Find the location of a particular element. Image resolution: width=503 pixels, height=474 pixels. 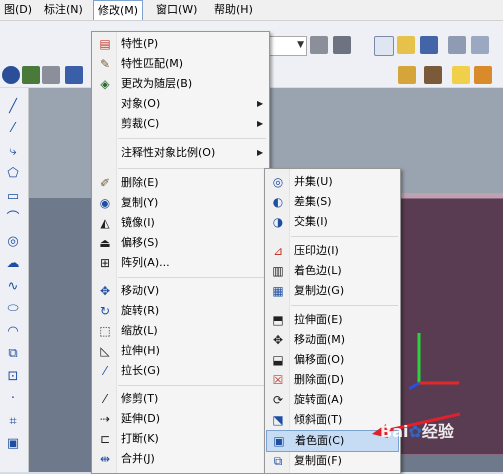

arc-icon: ⌒ is located at coordinates (13, 219).